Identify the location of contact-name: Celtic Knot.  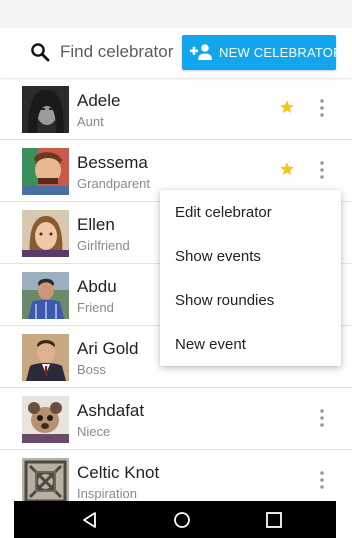
(118, 472).